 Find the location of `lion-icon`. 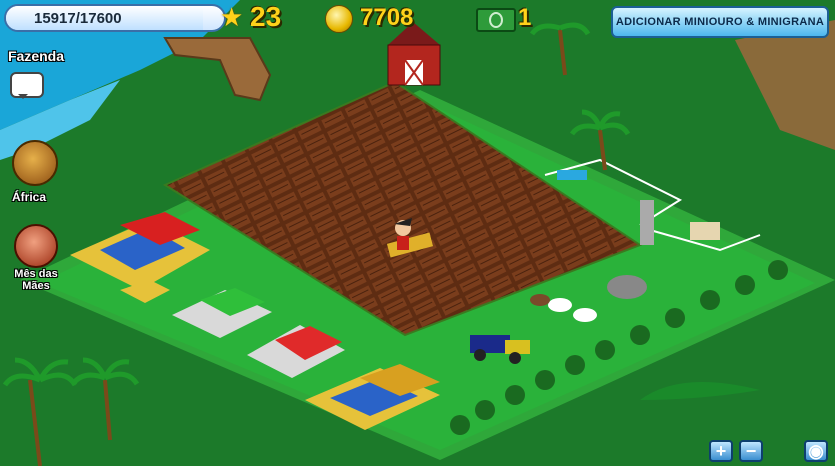

lion-icon is located at coordinates (35, 163).